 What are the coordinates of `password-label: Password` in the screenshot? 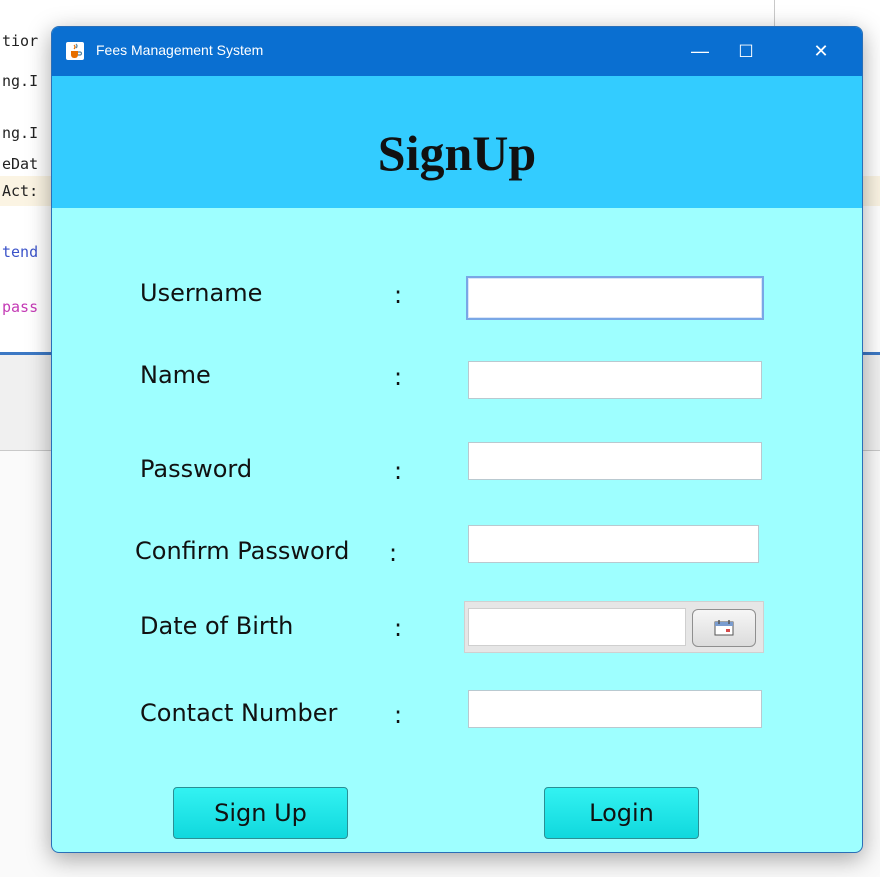 It's located at (196, 469).